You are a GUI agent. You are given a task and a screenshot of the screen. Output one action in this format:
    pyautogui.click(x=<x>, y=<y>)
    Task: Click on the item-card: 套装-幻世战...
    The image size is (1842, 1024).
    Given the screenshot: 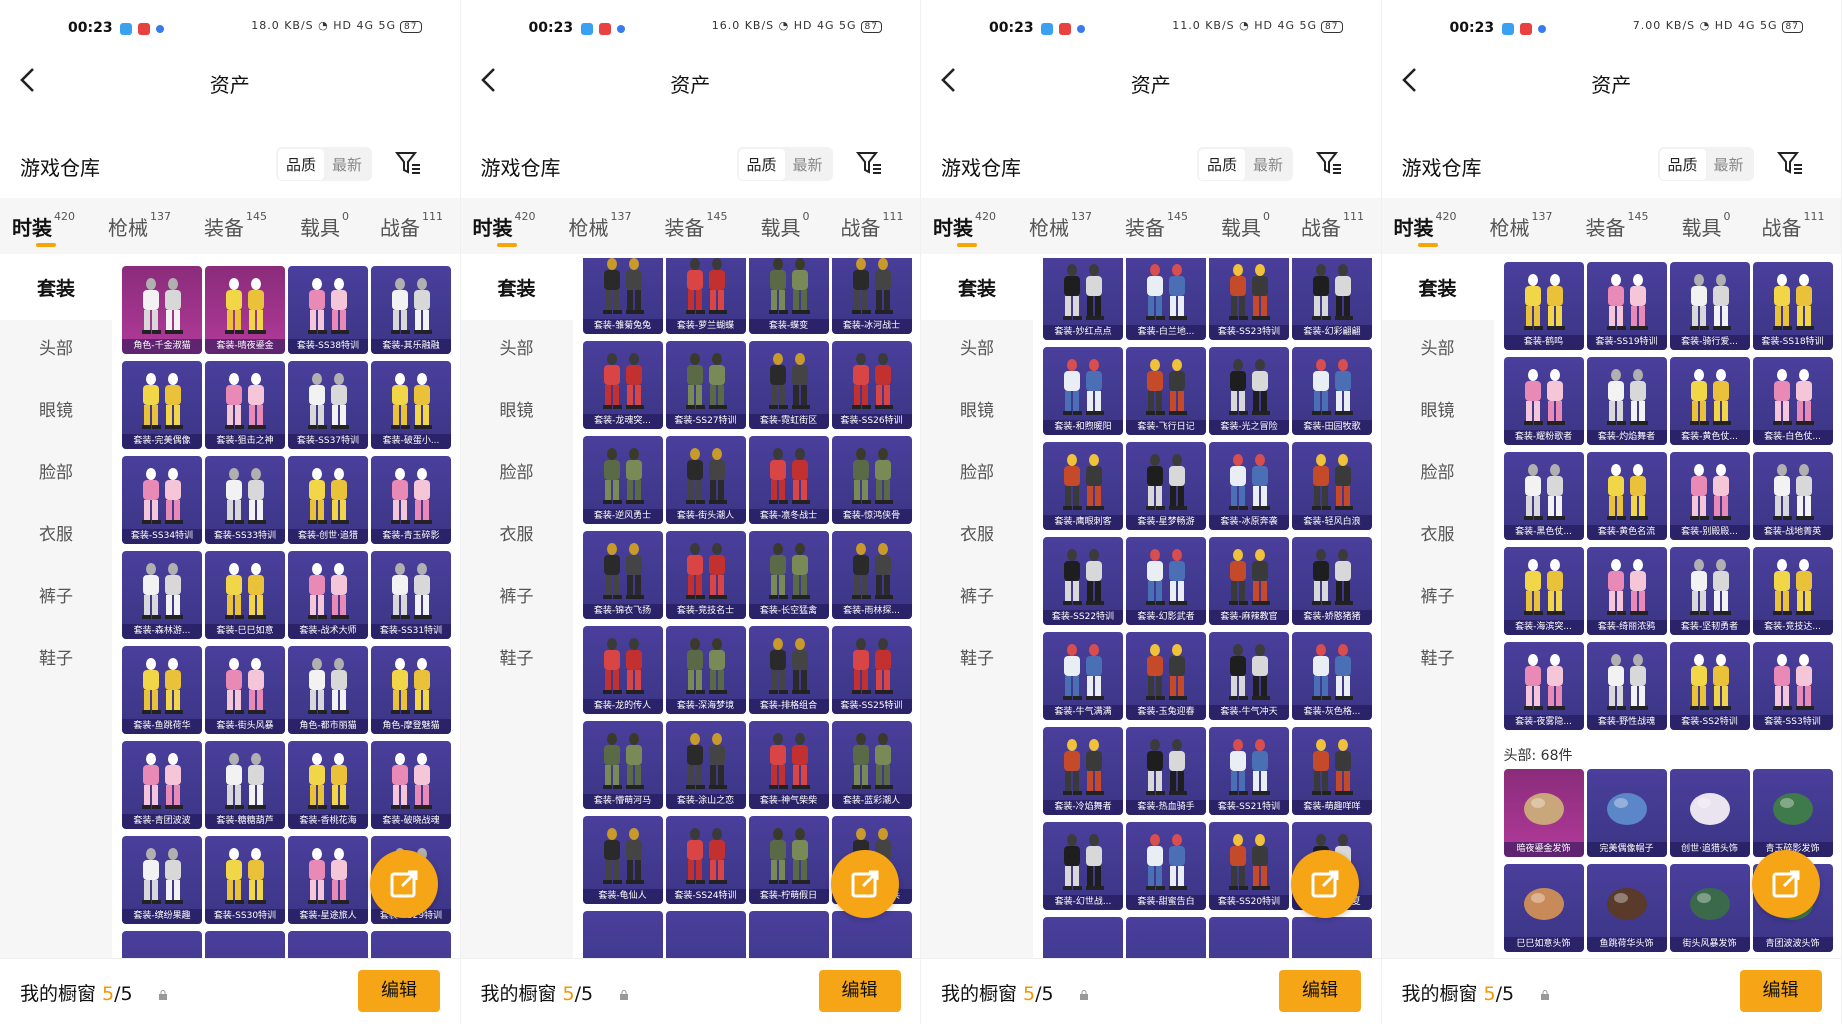 What is the action you would take?
    pyautogui.click(x=1083, y=866)
    